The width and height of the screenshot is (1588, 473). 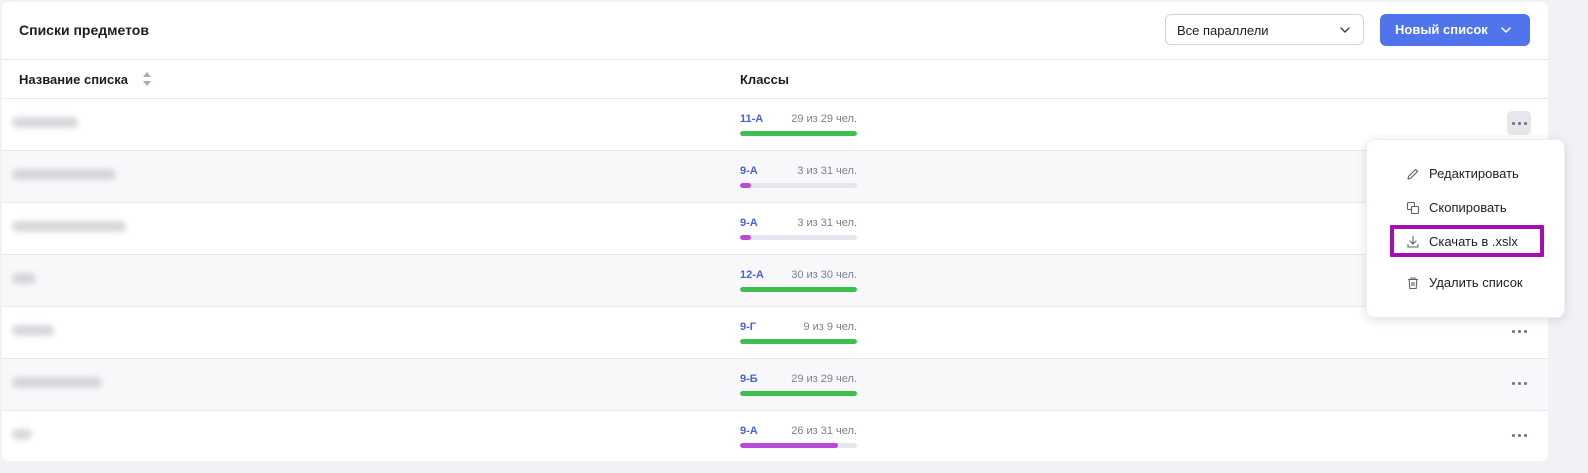 What do you see at coordinates (824, 275) in the screenshot?
I see `student-count: 30 из 30 чел.` at bounding box center [824, 275].